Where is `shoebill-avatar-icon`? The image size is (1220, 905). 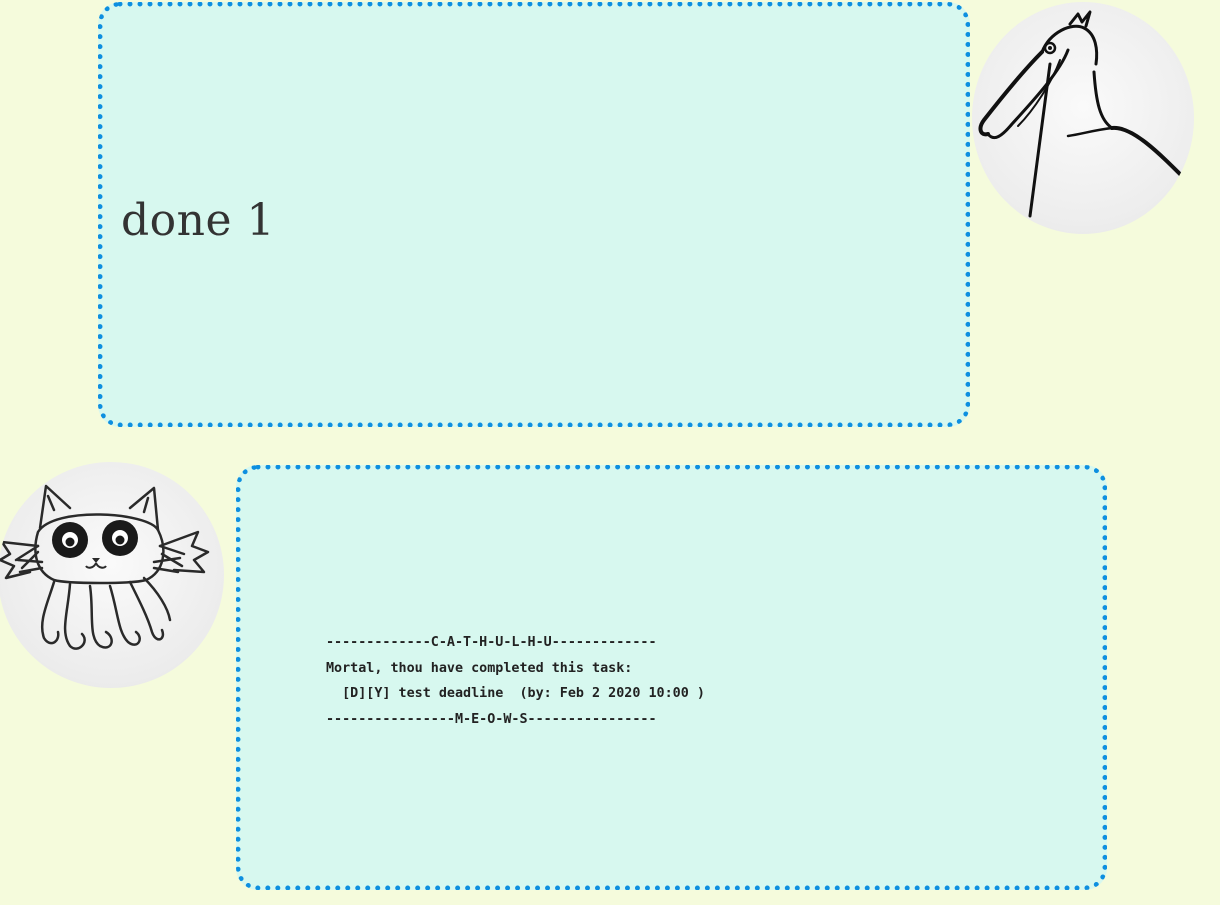 shoebill-avatar-icon is located at coordinates (1083, 118).